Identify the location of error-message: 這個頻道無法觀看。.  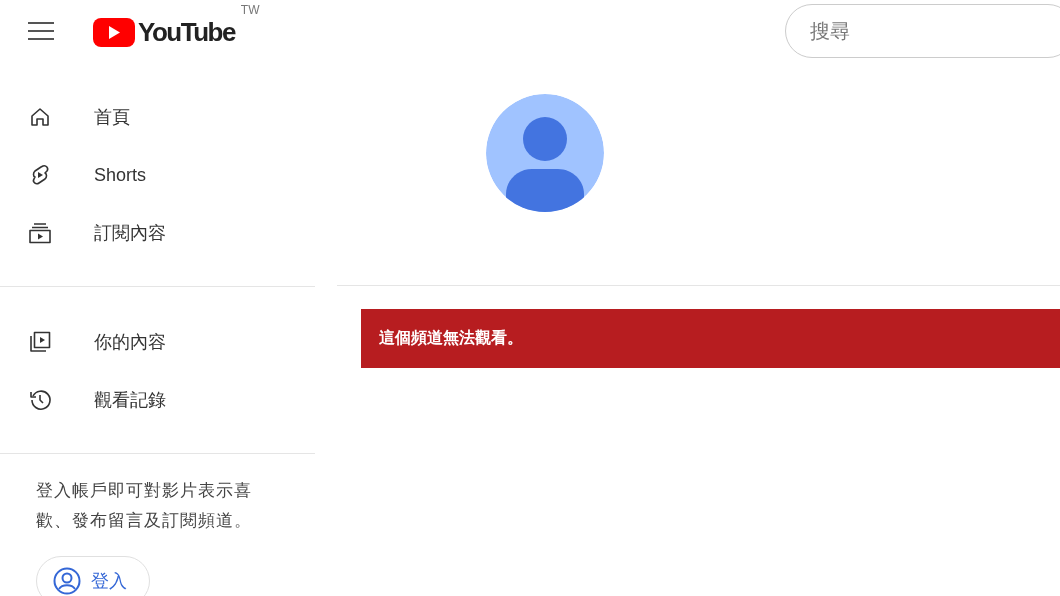
(451, 338).